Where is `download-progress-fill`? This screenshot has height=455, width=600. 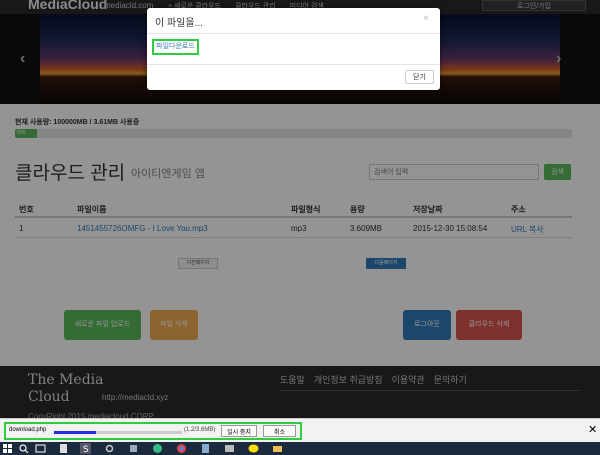 download-progress-fill is located at coordinates (75, 432).